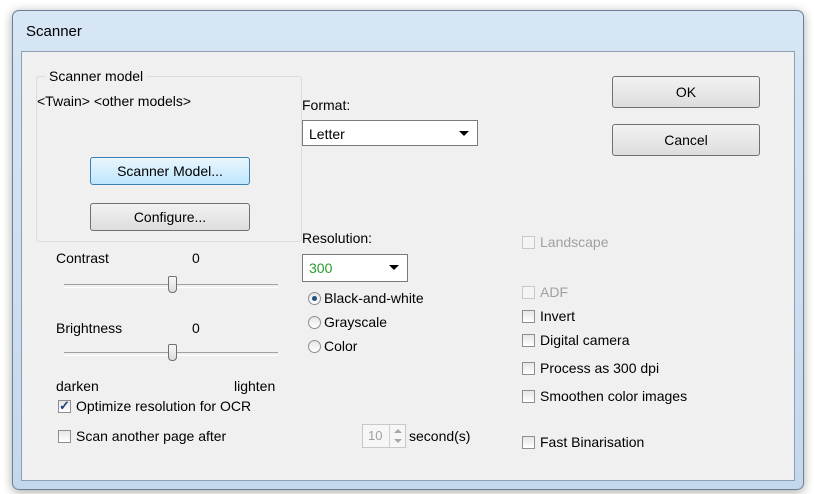 The height and width of the screenshot is (494, 814). I want to click on resolution-dropdown: 300, so click(355, 268).